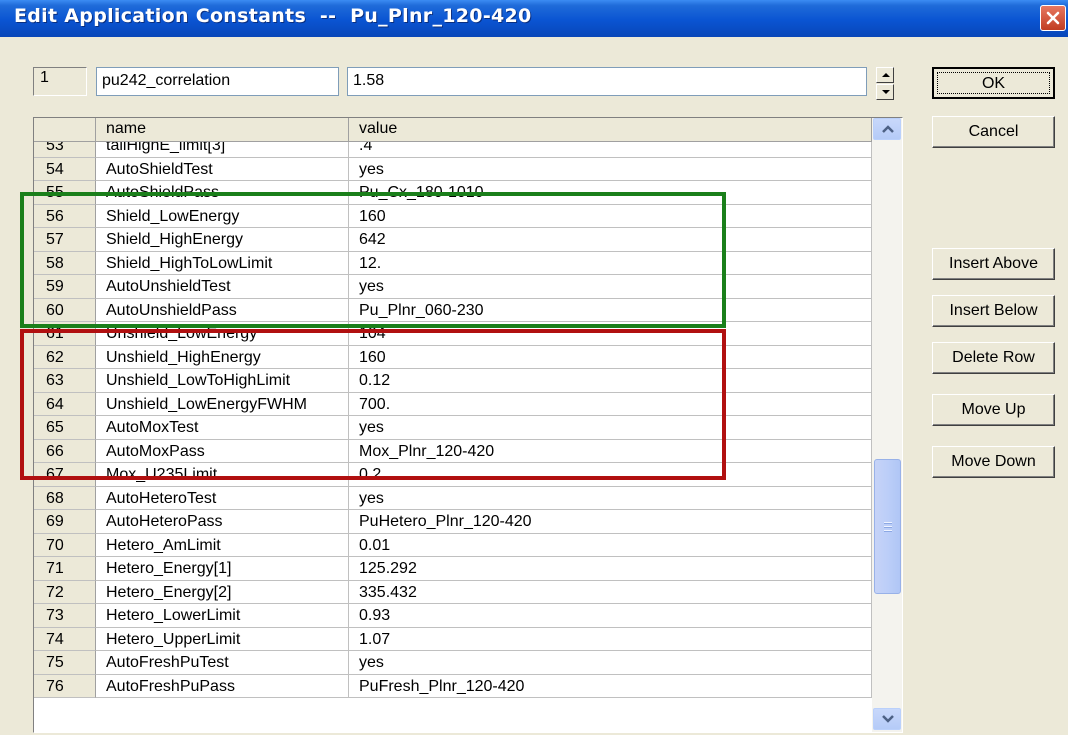 This screenshot has width=1068, height=735. What do you see at coordinates (222, 169) in the screenshot?
I see `name-cell: AutoShieldTest` at bounding box center [222, 169].